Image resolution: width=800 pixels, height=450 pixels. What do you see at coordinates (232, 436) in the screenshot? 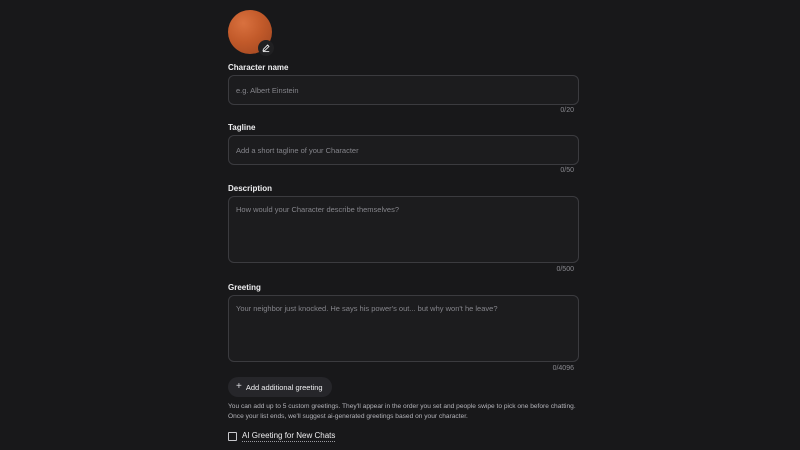
I see `ai-greeting-checkbox` at bounding box center [232, 436].